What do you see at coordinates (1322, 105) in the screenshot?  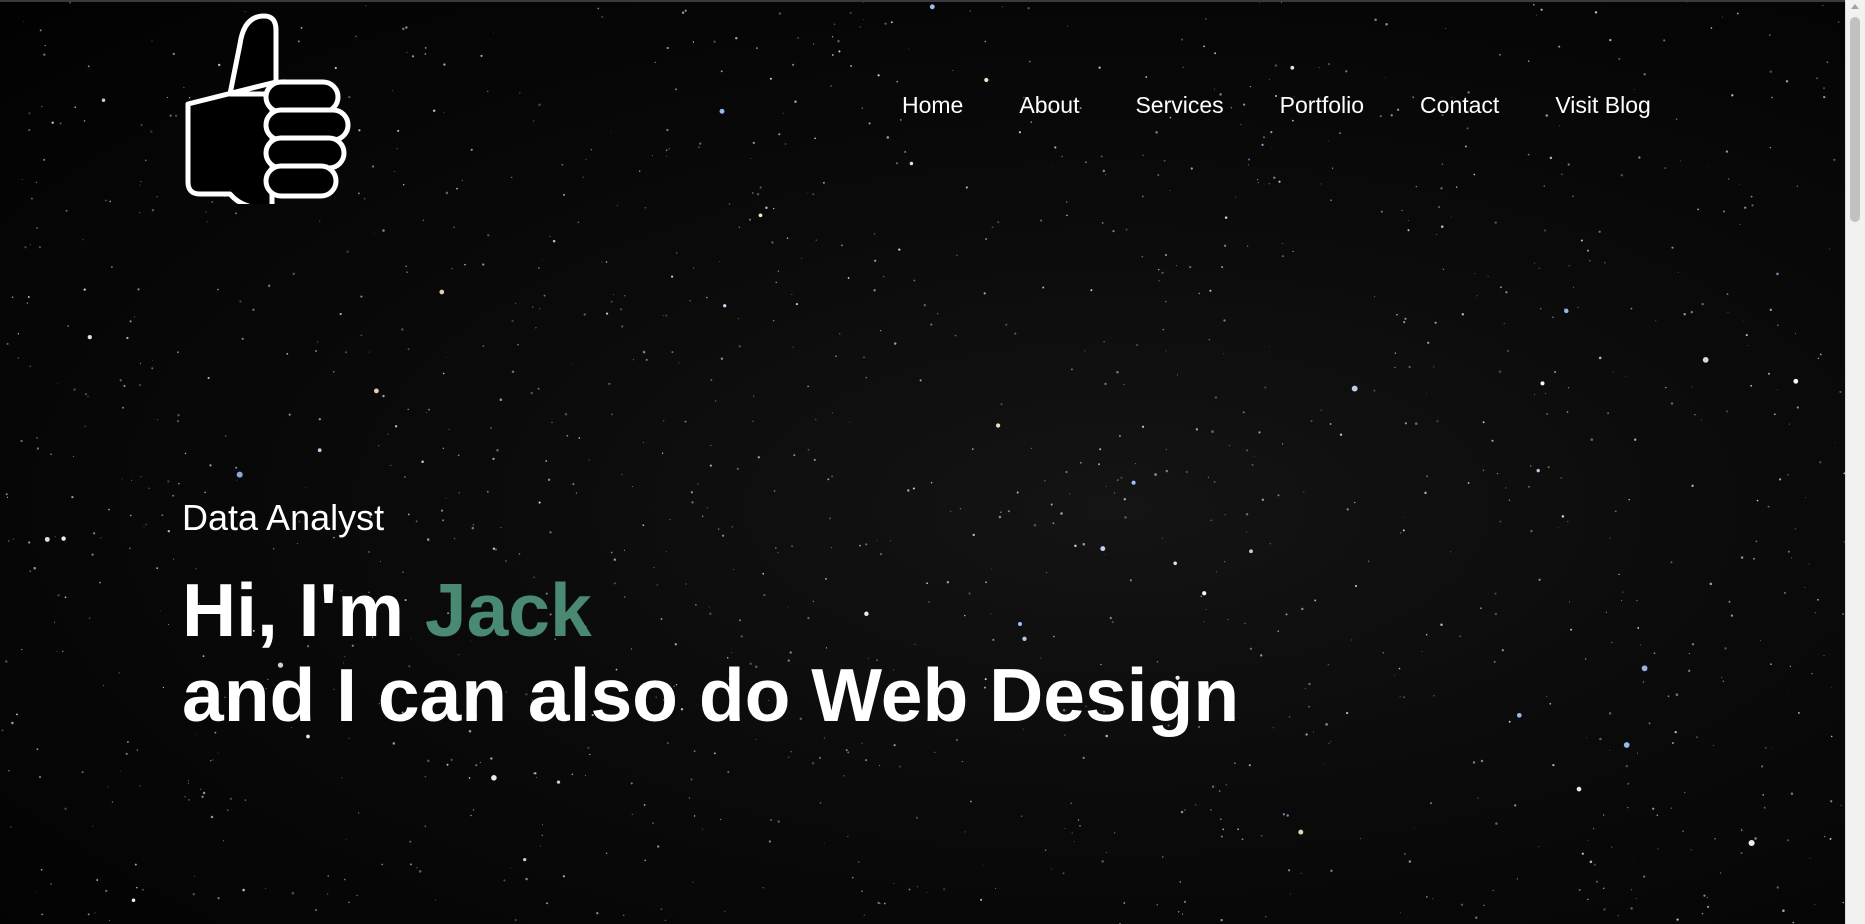 I see `nav-portfolio: Portfolio` at bounding box center [1322, 105].